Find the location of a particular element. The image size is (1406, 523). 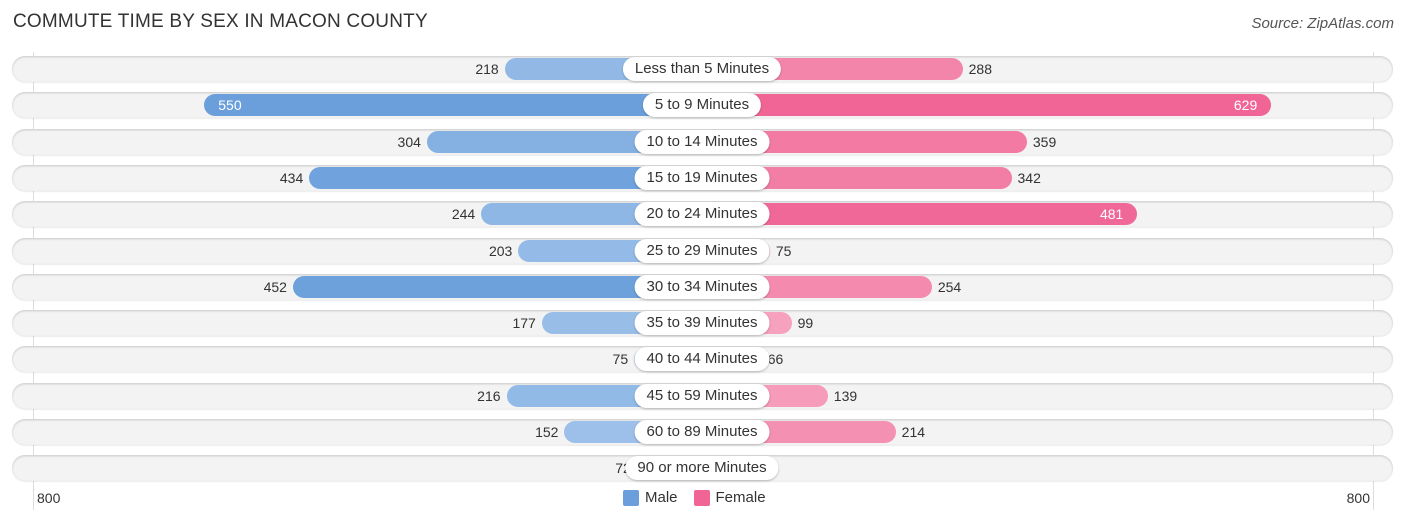

value-label-female: 481 is located at coordinates (1111, 214).